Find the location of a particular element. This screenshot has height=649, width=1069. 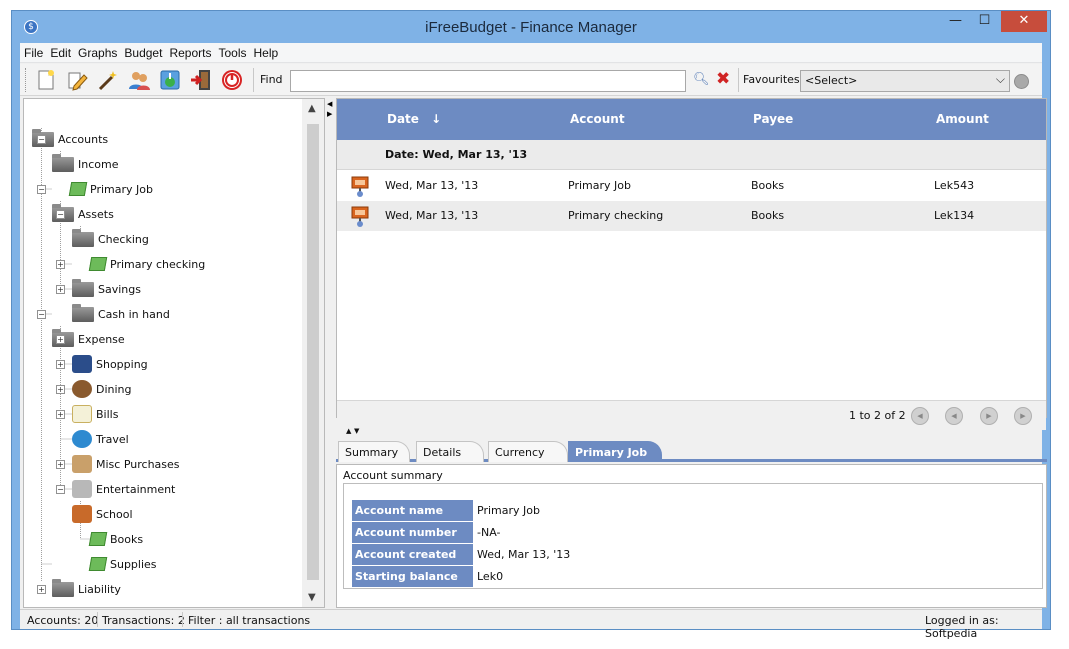

remove-favourite-icon is located at coordinates (1021, 81).